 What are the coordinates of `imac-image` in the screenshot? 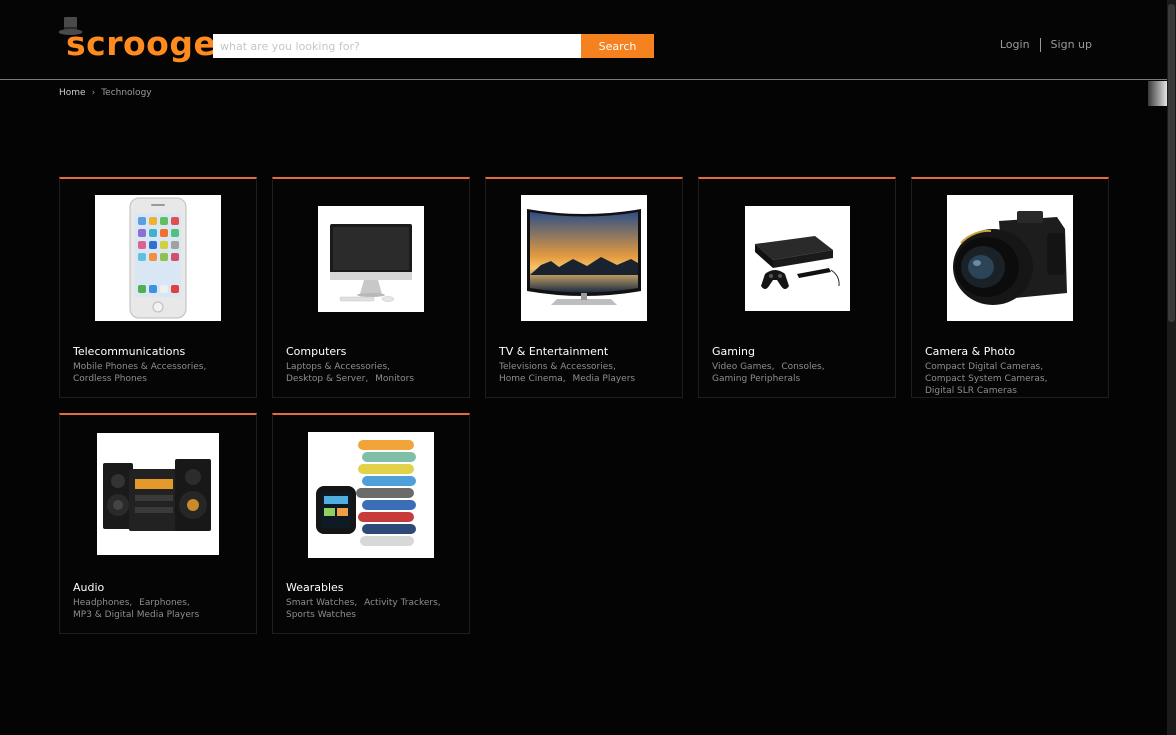 It's located at (371, 259).